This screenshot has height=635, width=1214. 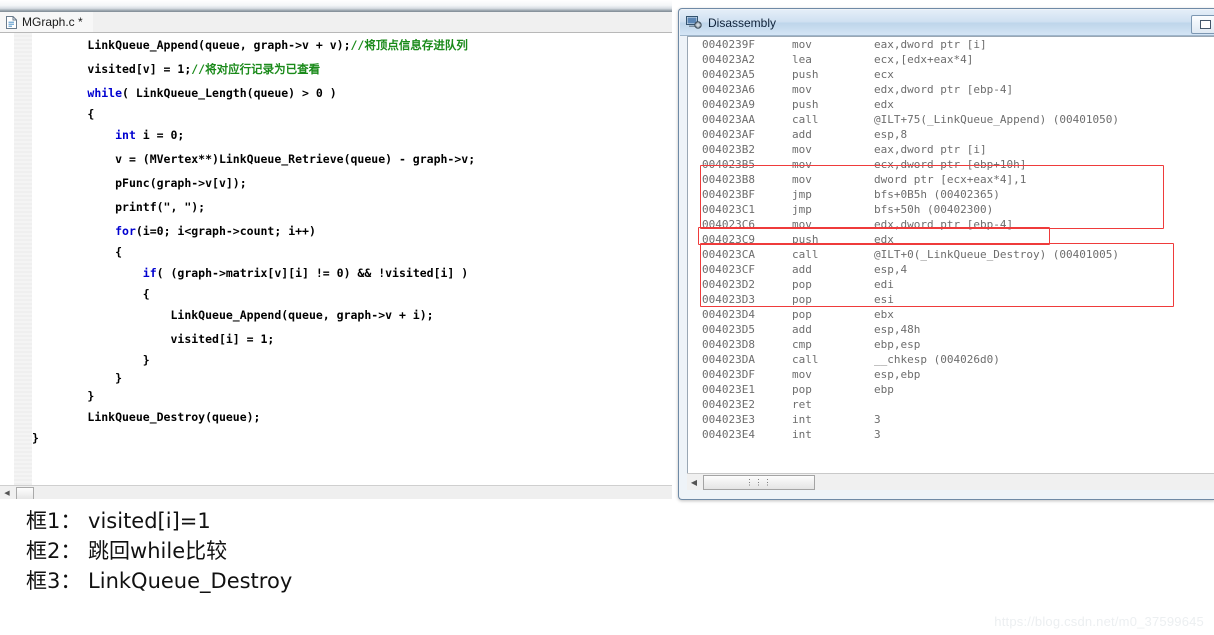 What do you see at coordinates (23, 259) in the screenshot?
I see `editor-change-gutter` at bounding box center [23, 259].